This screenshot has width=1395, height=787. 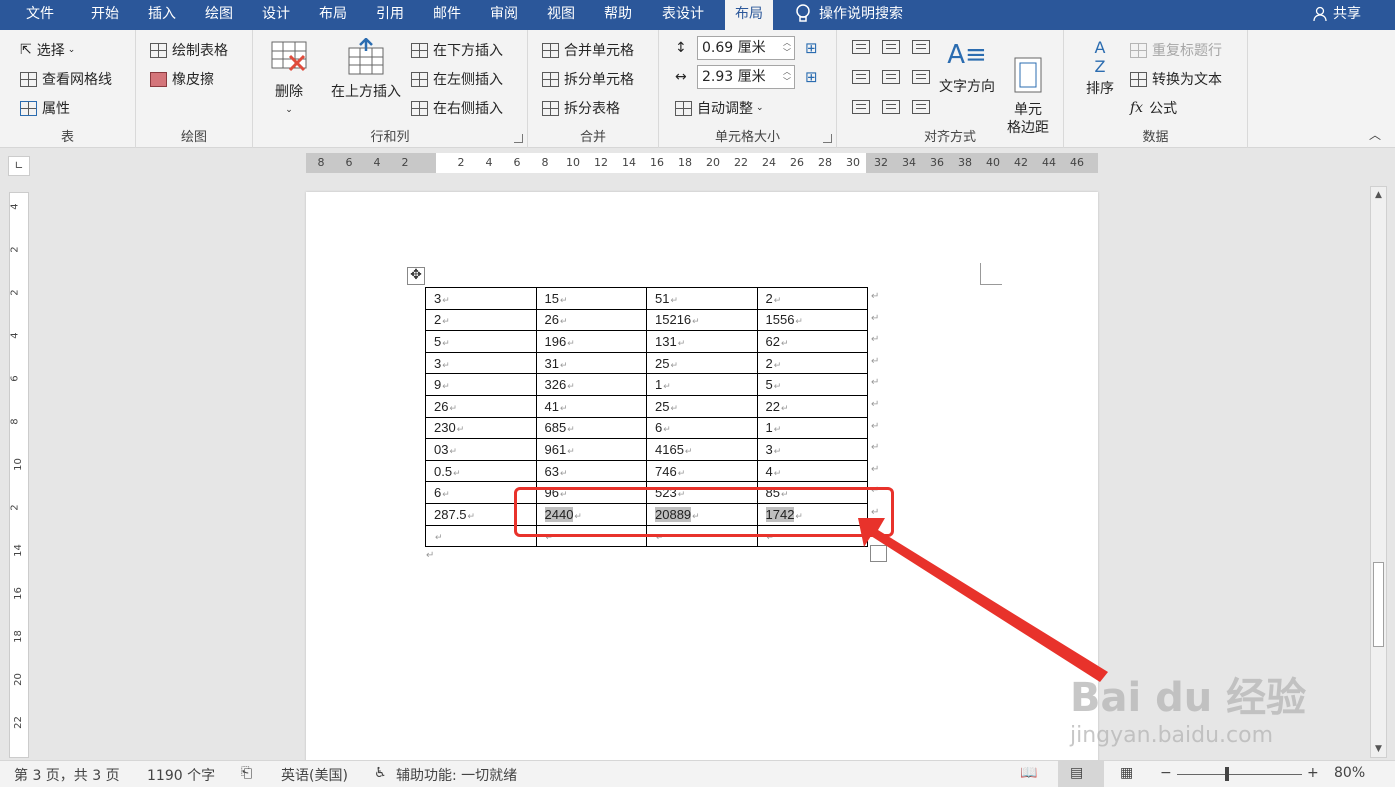 What do you see at coordinates (47, 50) in the screenshot?
I see `select-button: ⇱ 选择 ⌄` at bounding box center [47, 50].